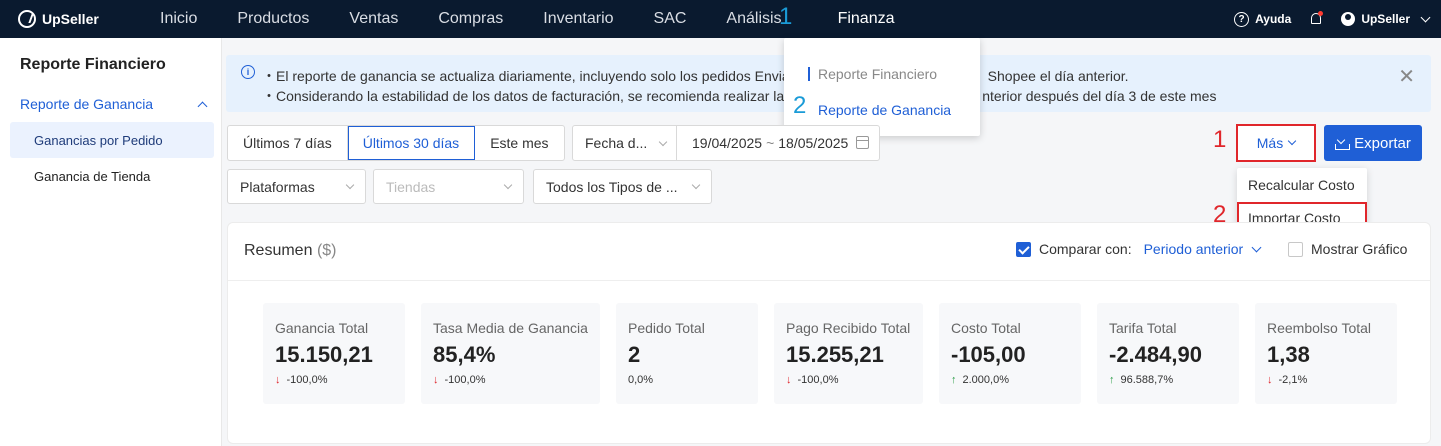  What do you see at coordinates (786, 16) in the screenshot?
I see `step-marker-finanza: 1` at bounding box center [786, 16].